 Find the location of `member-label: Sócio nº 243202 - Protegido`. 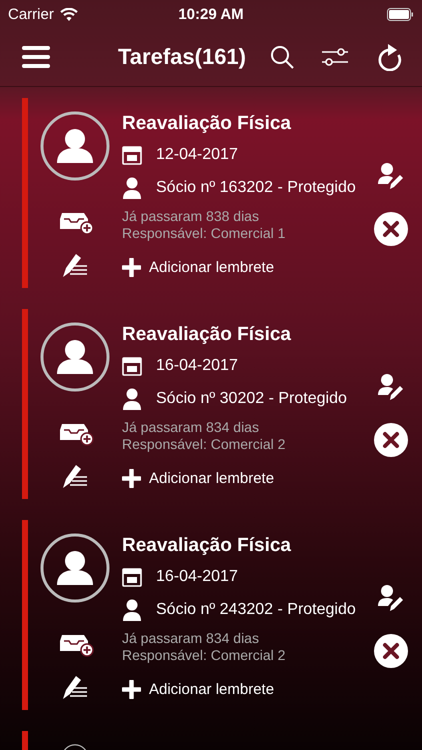

member-label: Sócio nº 243202 - Protegido is located at coordinates (256, 610).